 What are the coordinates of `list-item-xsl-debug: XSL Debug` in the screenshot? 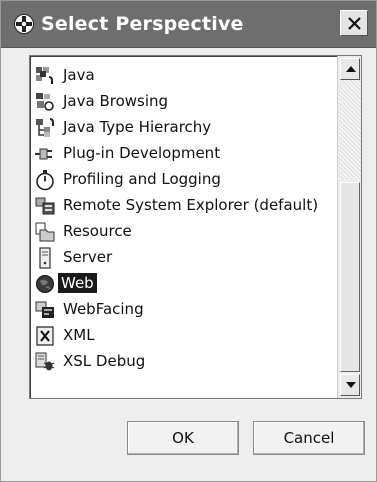 It's located at (182, 361).